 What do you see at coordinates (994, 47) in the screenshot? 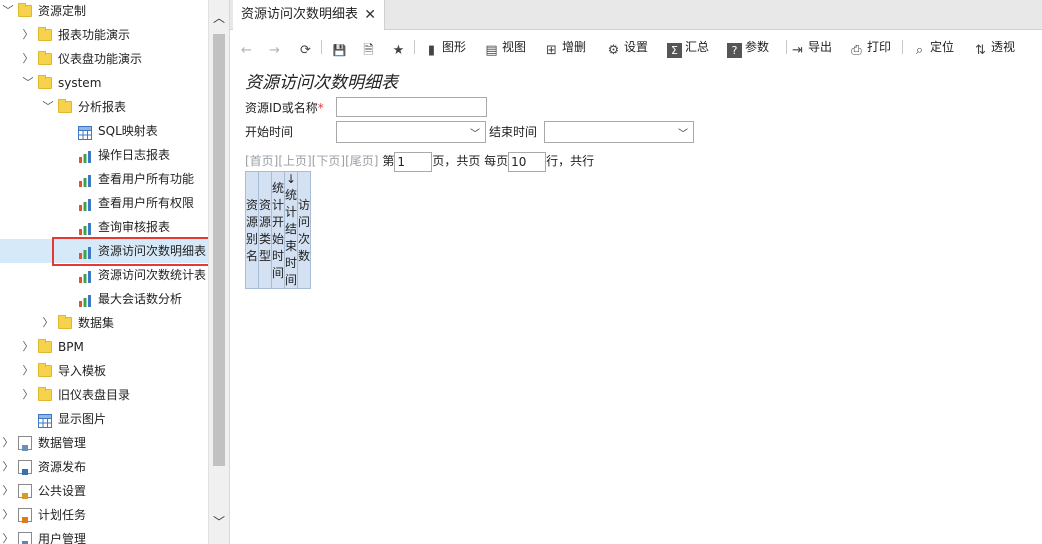
I see `pivot-button: ⇅ 透视` at bounding box center [994, 47].